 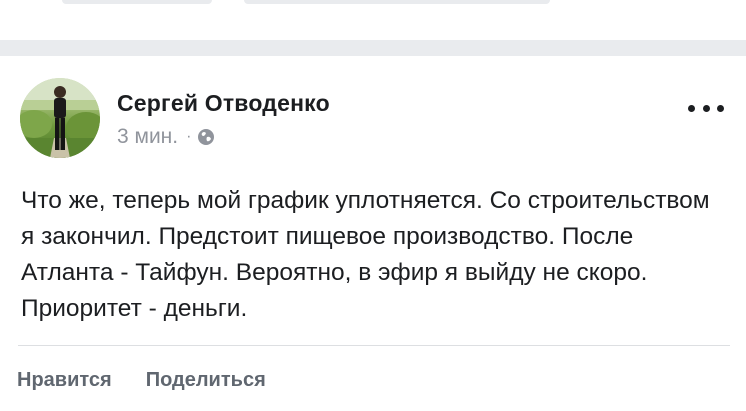 What do you see at coordinates (373, 48) in the screenshot?
I see `feed-separator` at bounding box center [373, 48].